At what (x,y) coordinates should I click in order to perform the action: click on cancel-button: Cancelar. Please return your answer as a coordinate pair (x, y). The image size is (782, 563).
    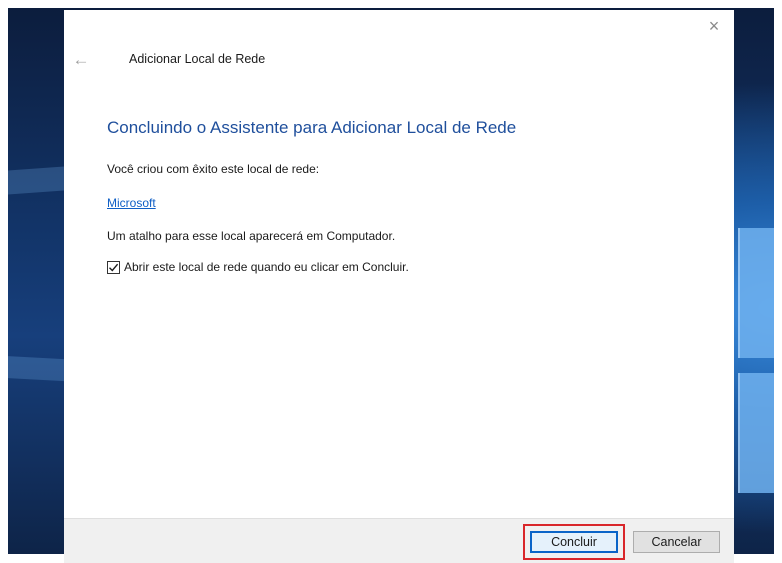
    Looking at the image, I should click on (676, 542).